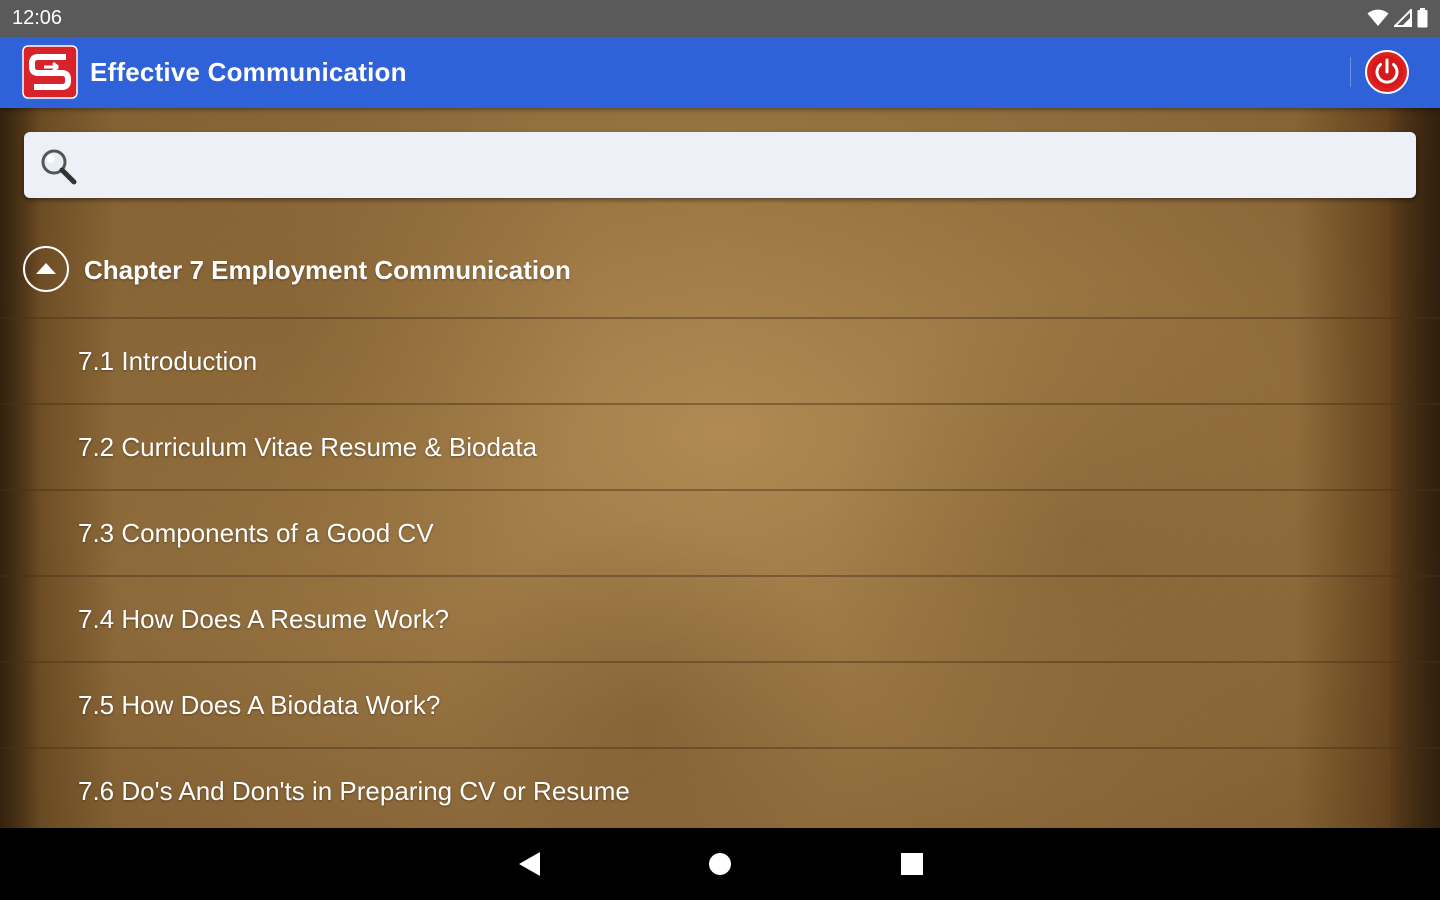 Image resolution: width=1440 pixels, height=900 pixels. I want to click on list-item-label: 7.4 How Does A Resume Work?, so click(263, 619).